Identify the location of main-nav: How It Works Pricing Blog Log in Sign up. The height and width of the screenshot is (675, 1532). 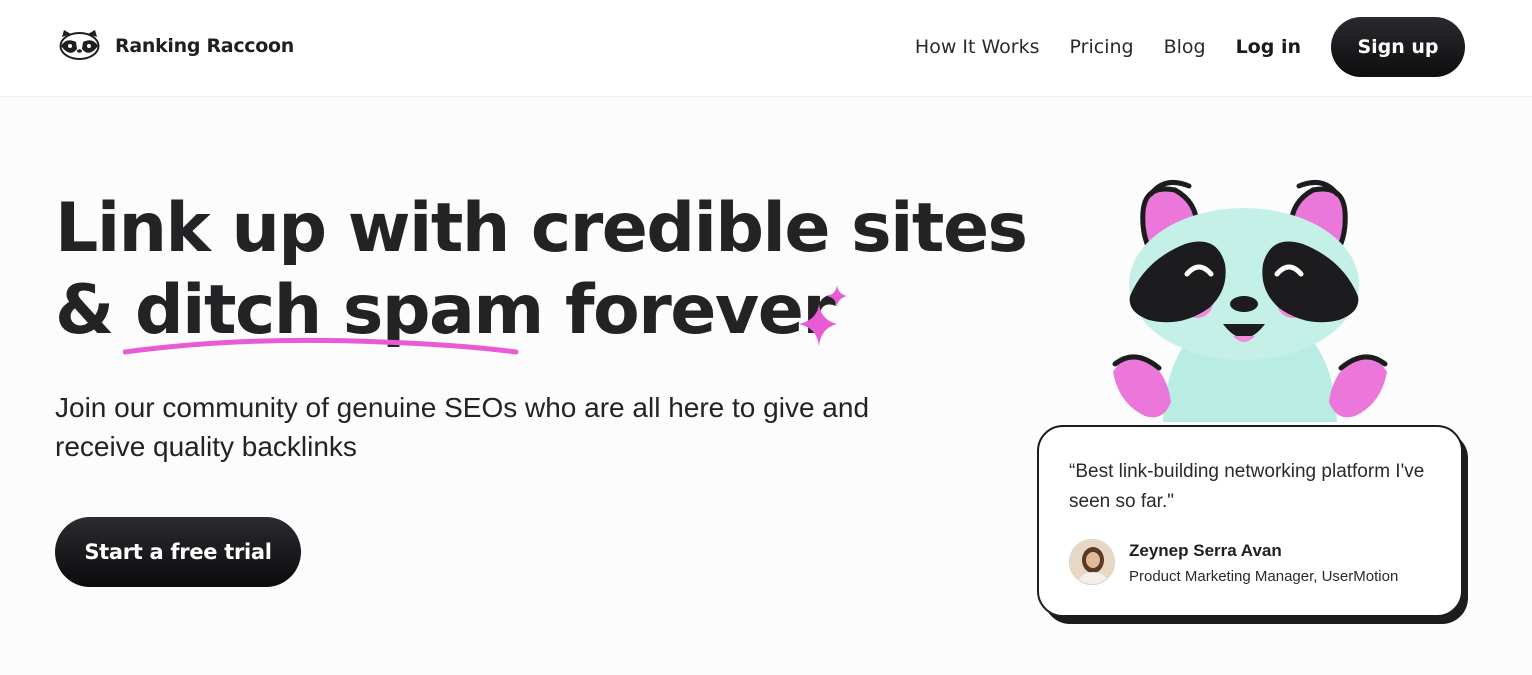
(1190, 47).